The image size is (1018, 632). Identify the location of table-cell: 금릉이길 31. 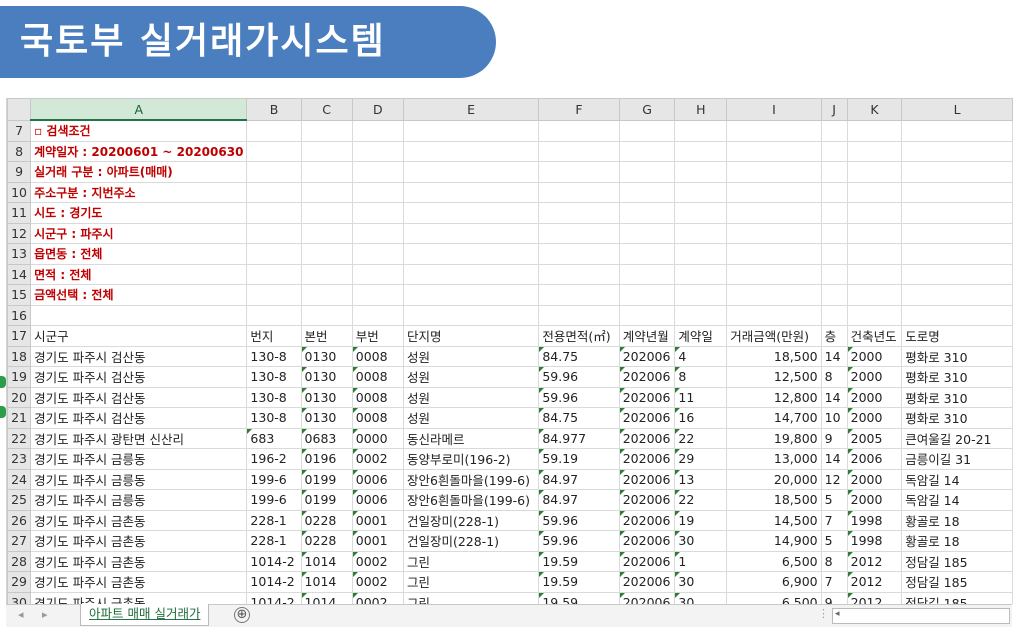
(957, 459).